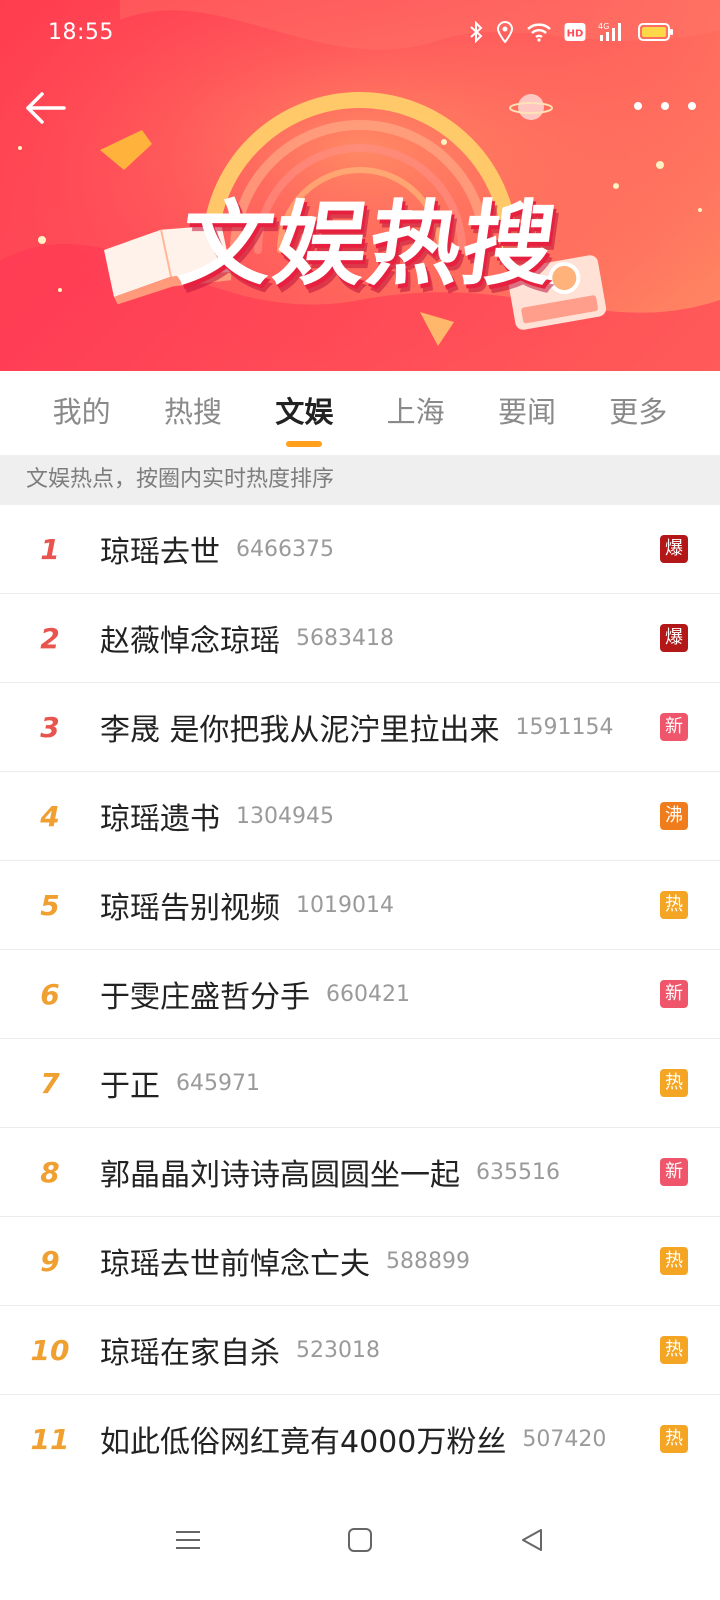 Image resolution: width=720 pixels, height=1600 pixels. I want to click on rank-number: 4, so click(50, 816).